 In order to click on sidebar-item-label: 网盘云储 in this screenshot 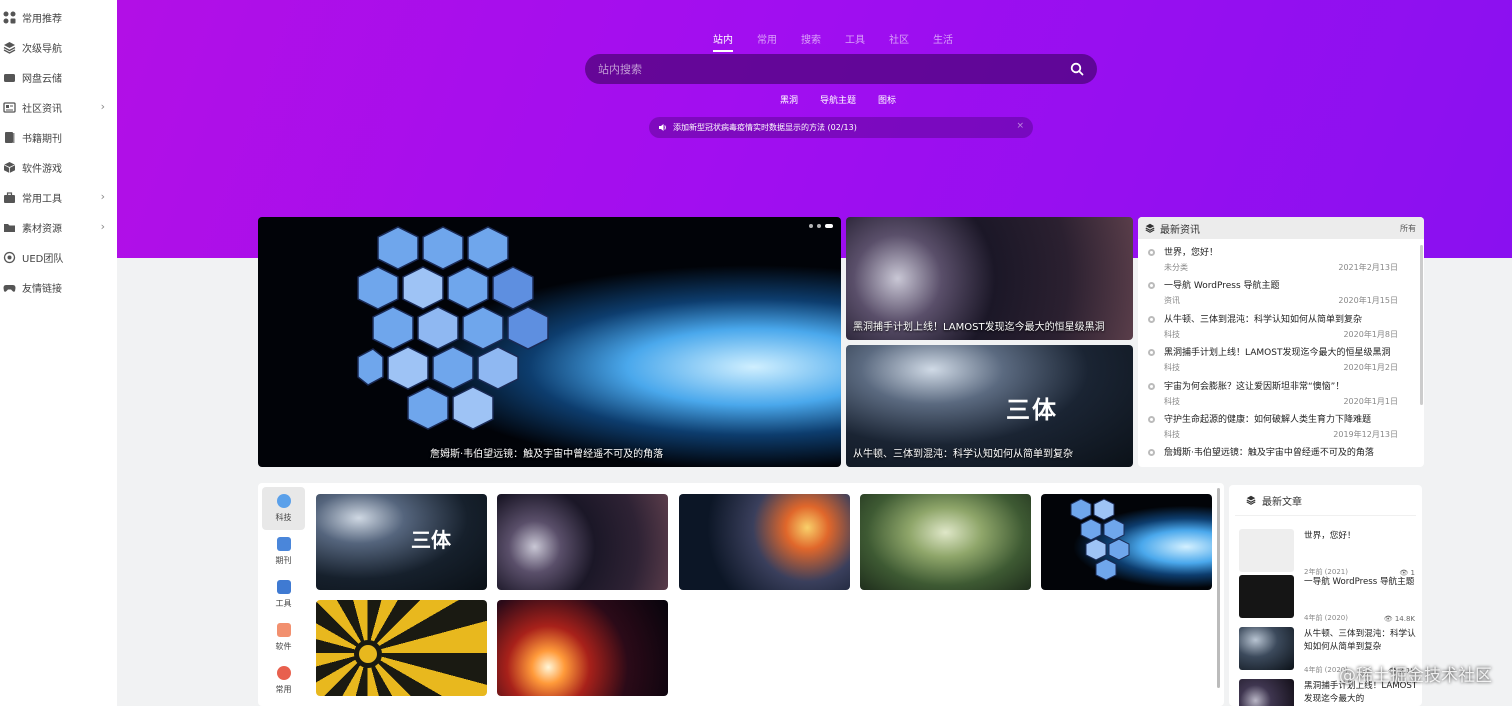, I will do `click(42, 79)`.